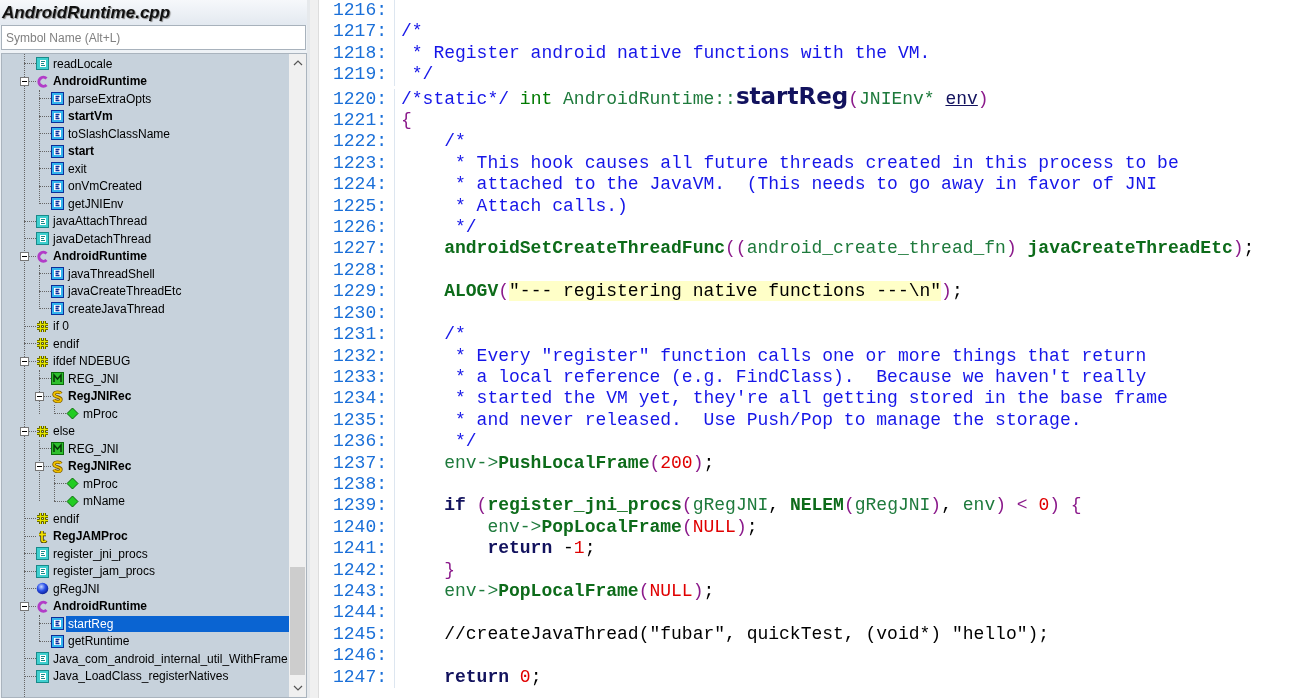 The width and height of the screenshot is (1289, 698). What do you see at coordinates (364, 75) in the screenshot?
I see `line-number: 1219:` at bounding box center [364, 75].